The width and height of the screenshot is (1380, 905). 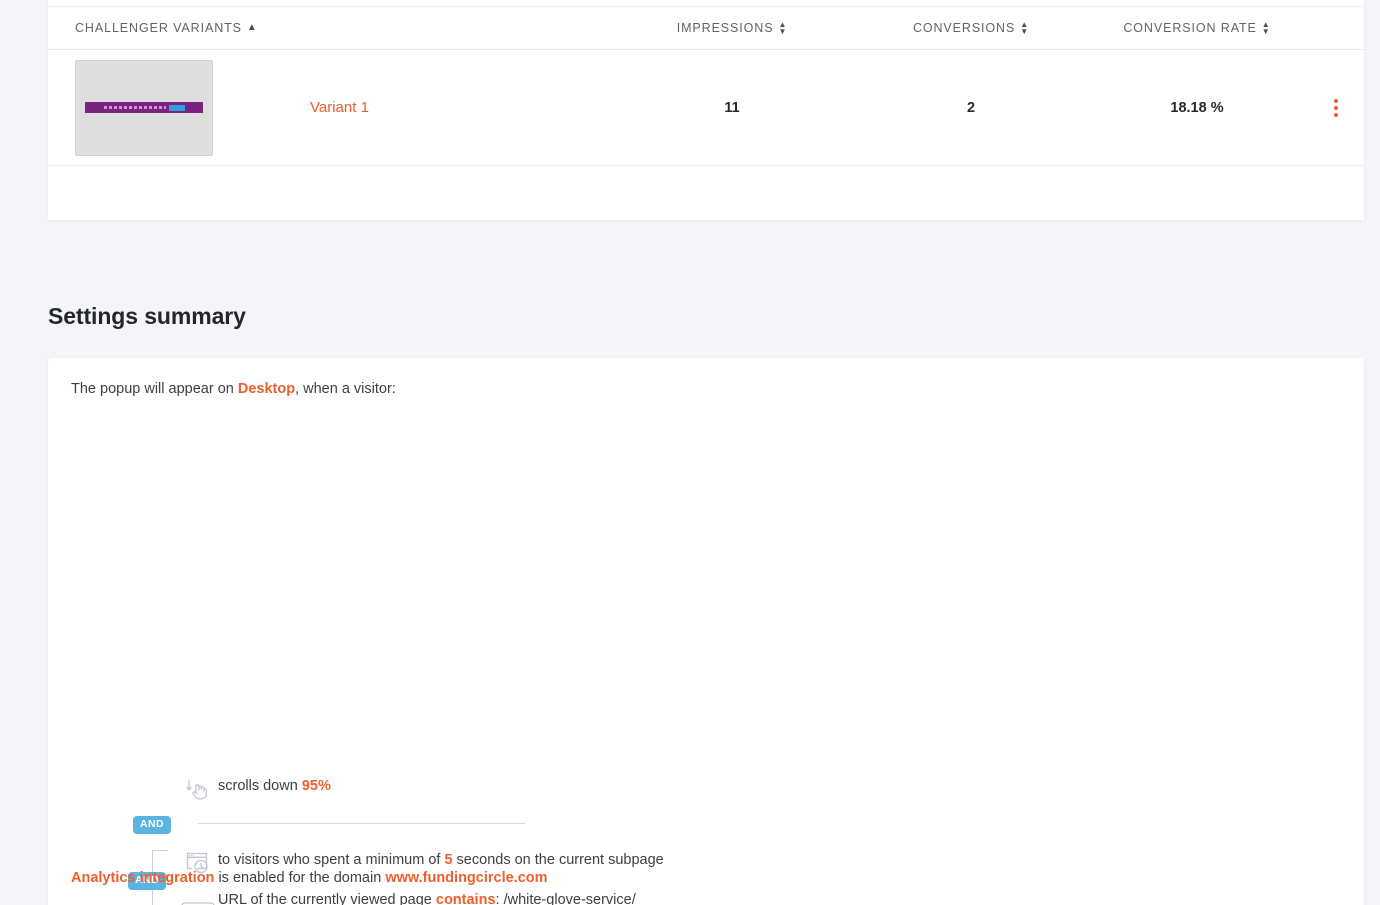 What do you see at coordinates (142, 878) in the screenshot?
I see `analytics-integration-link: Analytics integration` at bounding box center [142, 878].